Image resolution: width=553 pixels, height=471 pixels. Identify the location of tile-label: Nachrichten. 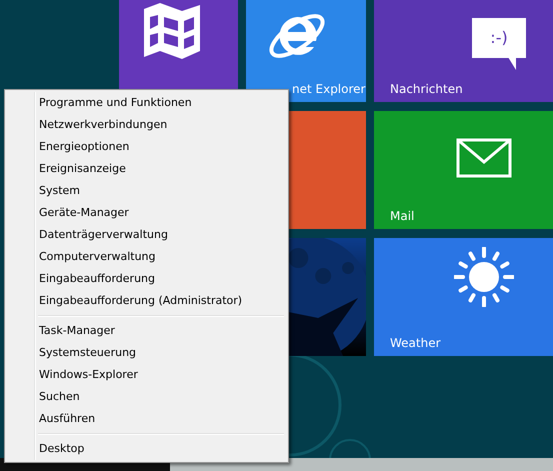
(426, 89).